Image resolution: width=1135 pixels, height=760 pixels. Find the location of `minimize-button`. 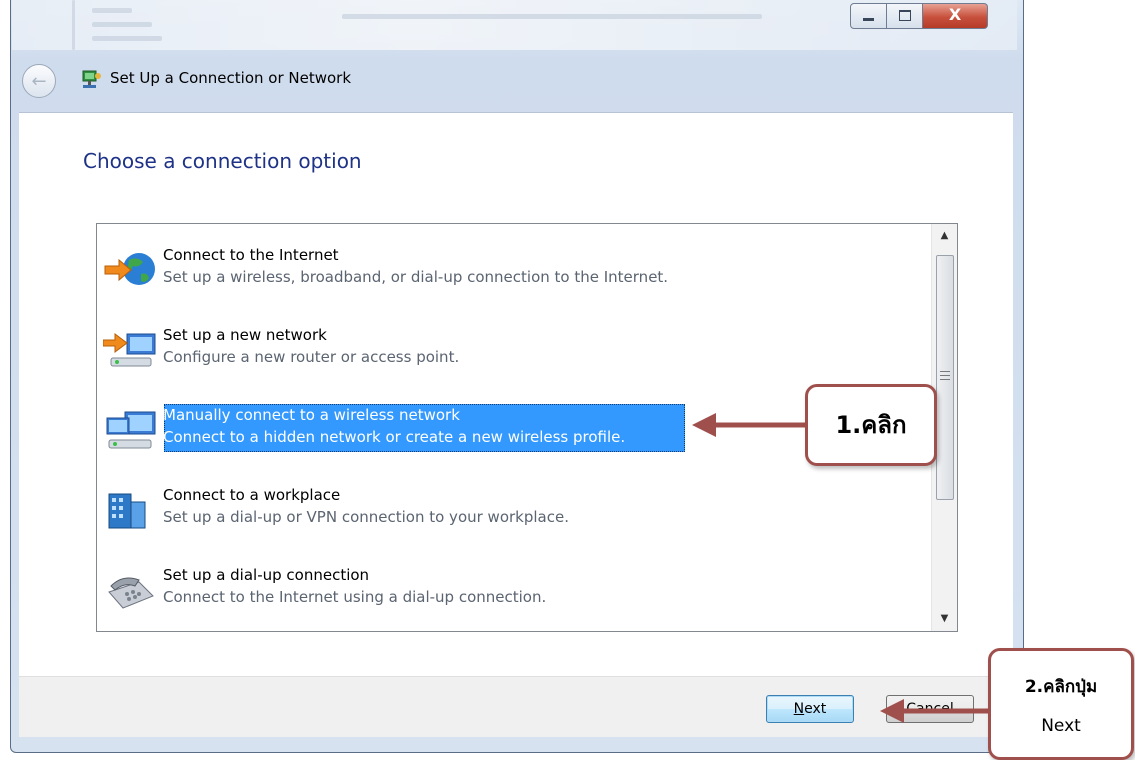

minimize-button is located at coordinates (868, 16).